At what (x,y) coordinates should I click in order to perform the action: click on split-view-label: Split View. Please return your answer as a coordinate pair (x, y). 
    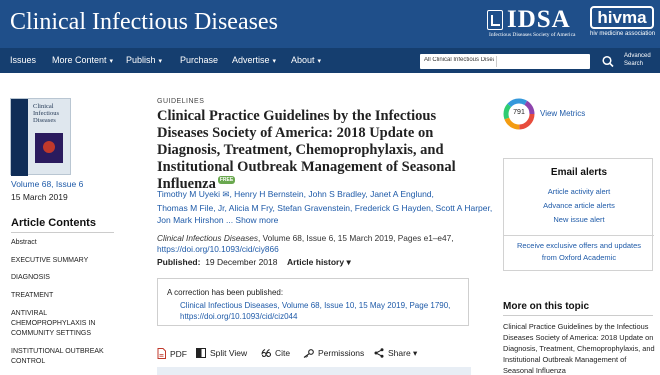
    Looking at the image, I should click on (229, 353).